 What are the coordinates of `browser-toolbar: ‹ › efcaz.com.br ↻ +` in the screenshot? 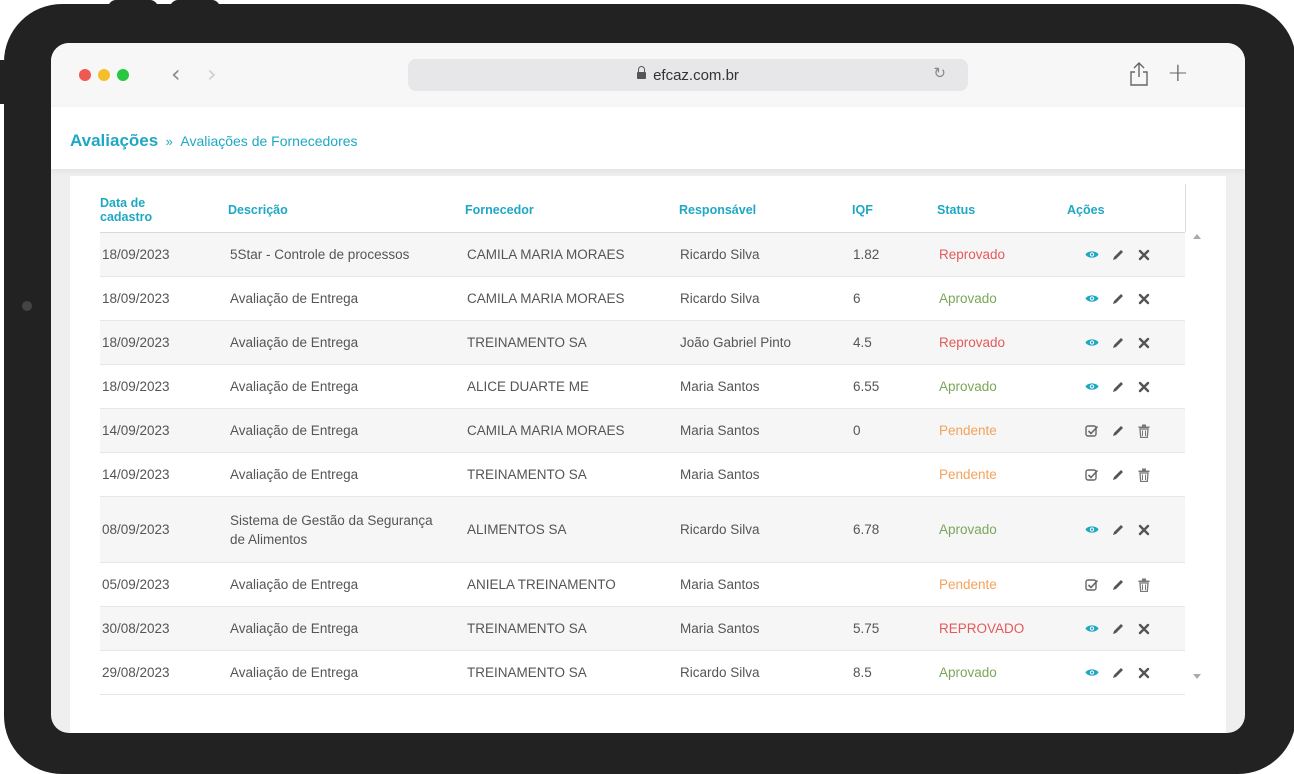 It's located at (648, 75).